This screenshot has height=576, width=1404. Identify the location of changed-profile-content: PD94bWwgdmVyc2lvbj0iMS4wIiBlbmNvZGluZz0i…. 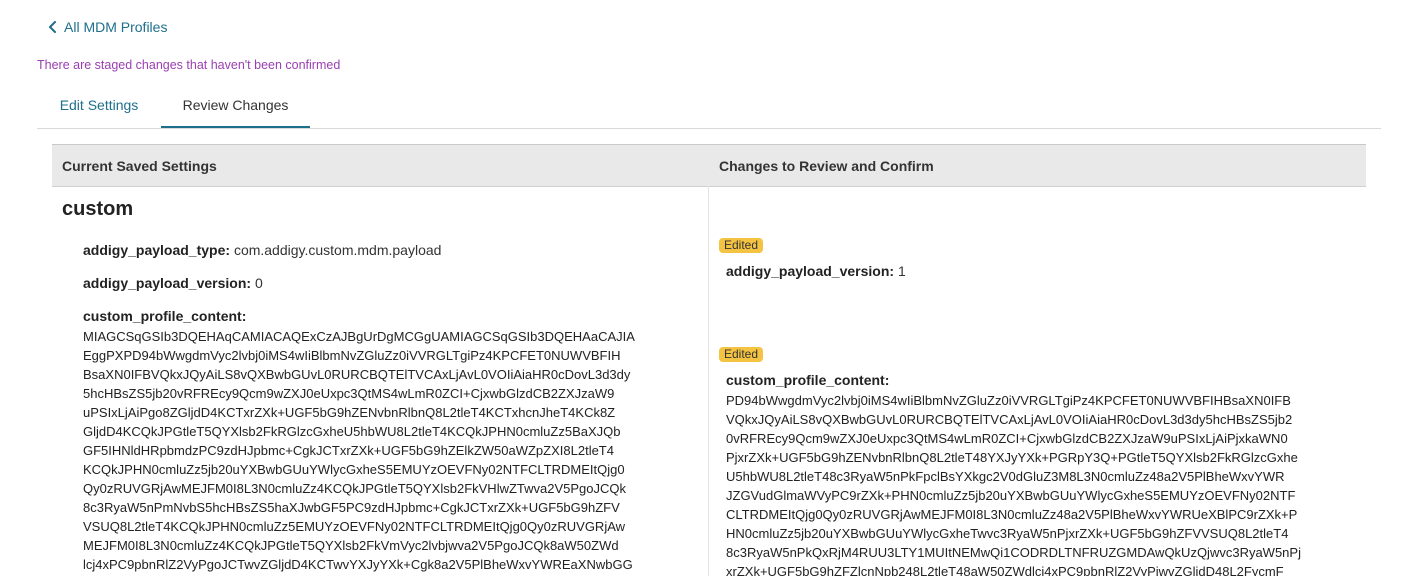
(1041, 483).